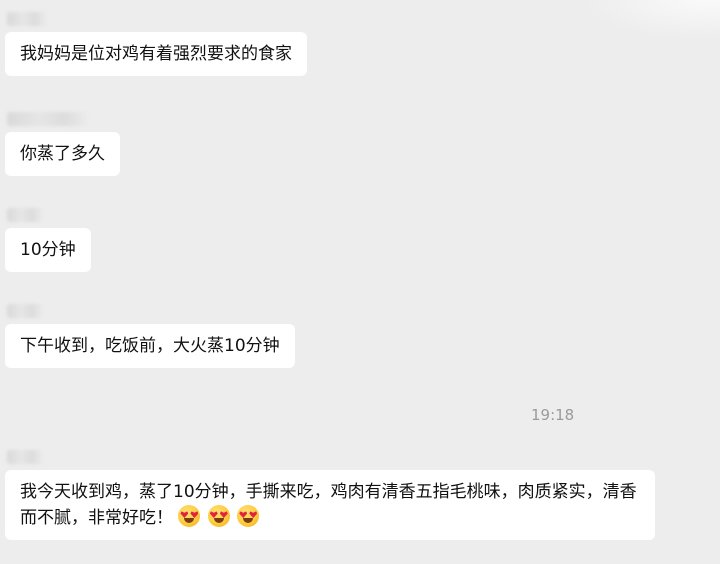 This screenshot has height=564, width=720. I want to click on message: 你蒸了多久, so click(62, 144).